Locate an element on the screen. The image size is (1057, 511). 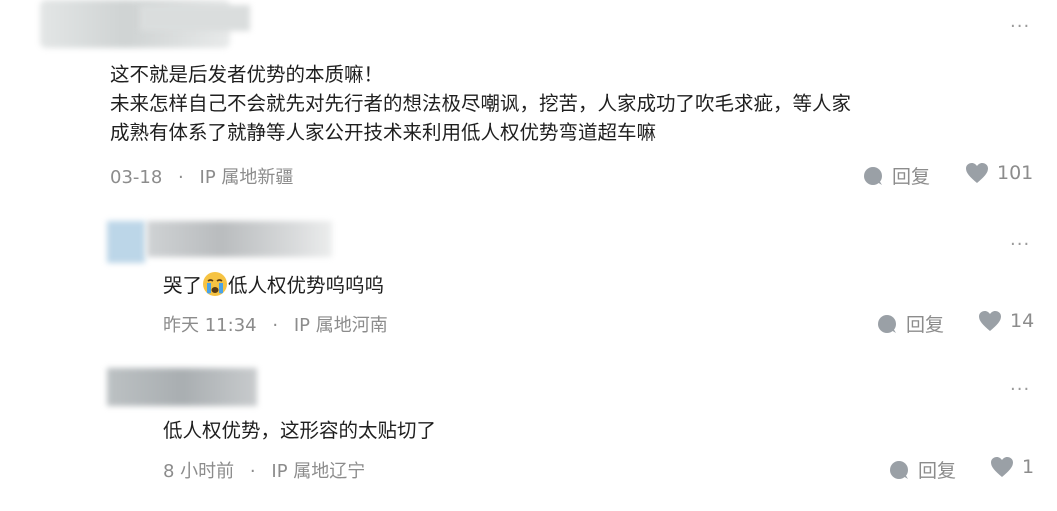
comment-line: 成熟有体系了就静等人家公开技术来利用低人权优势弯道超车嘛 is located at coordinates (383, 132).